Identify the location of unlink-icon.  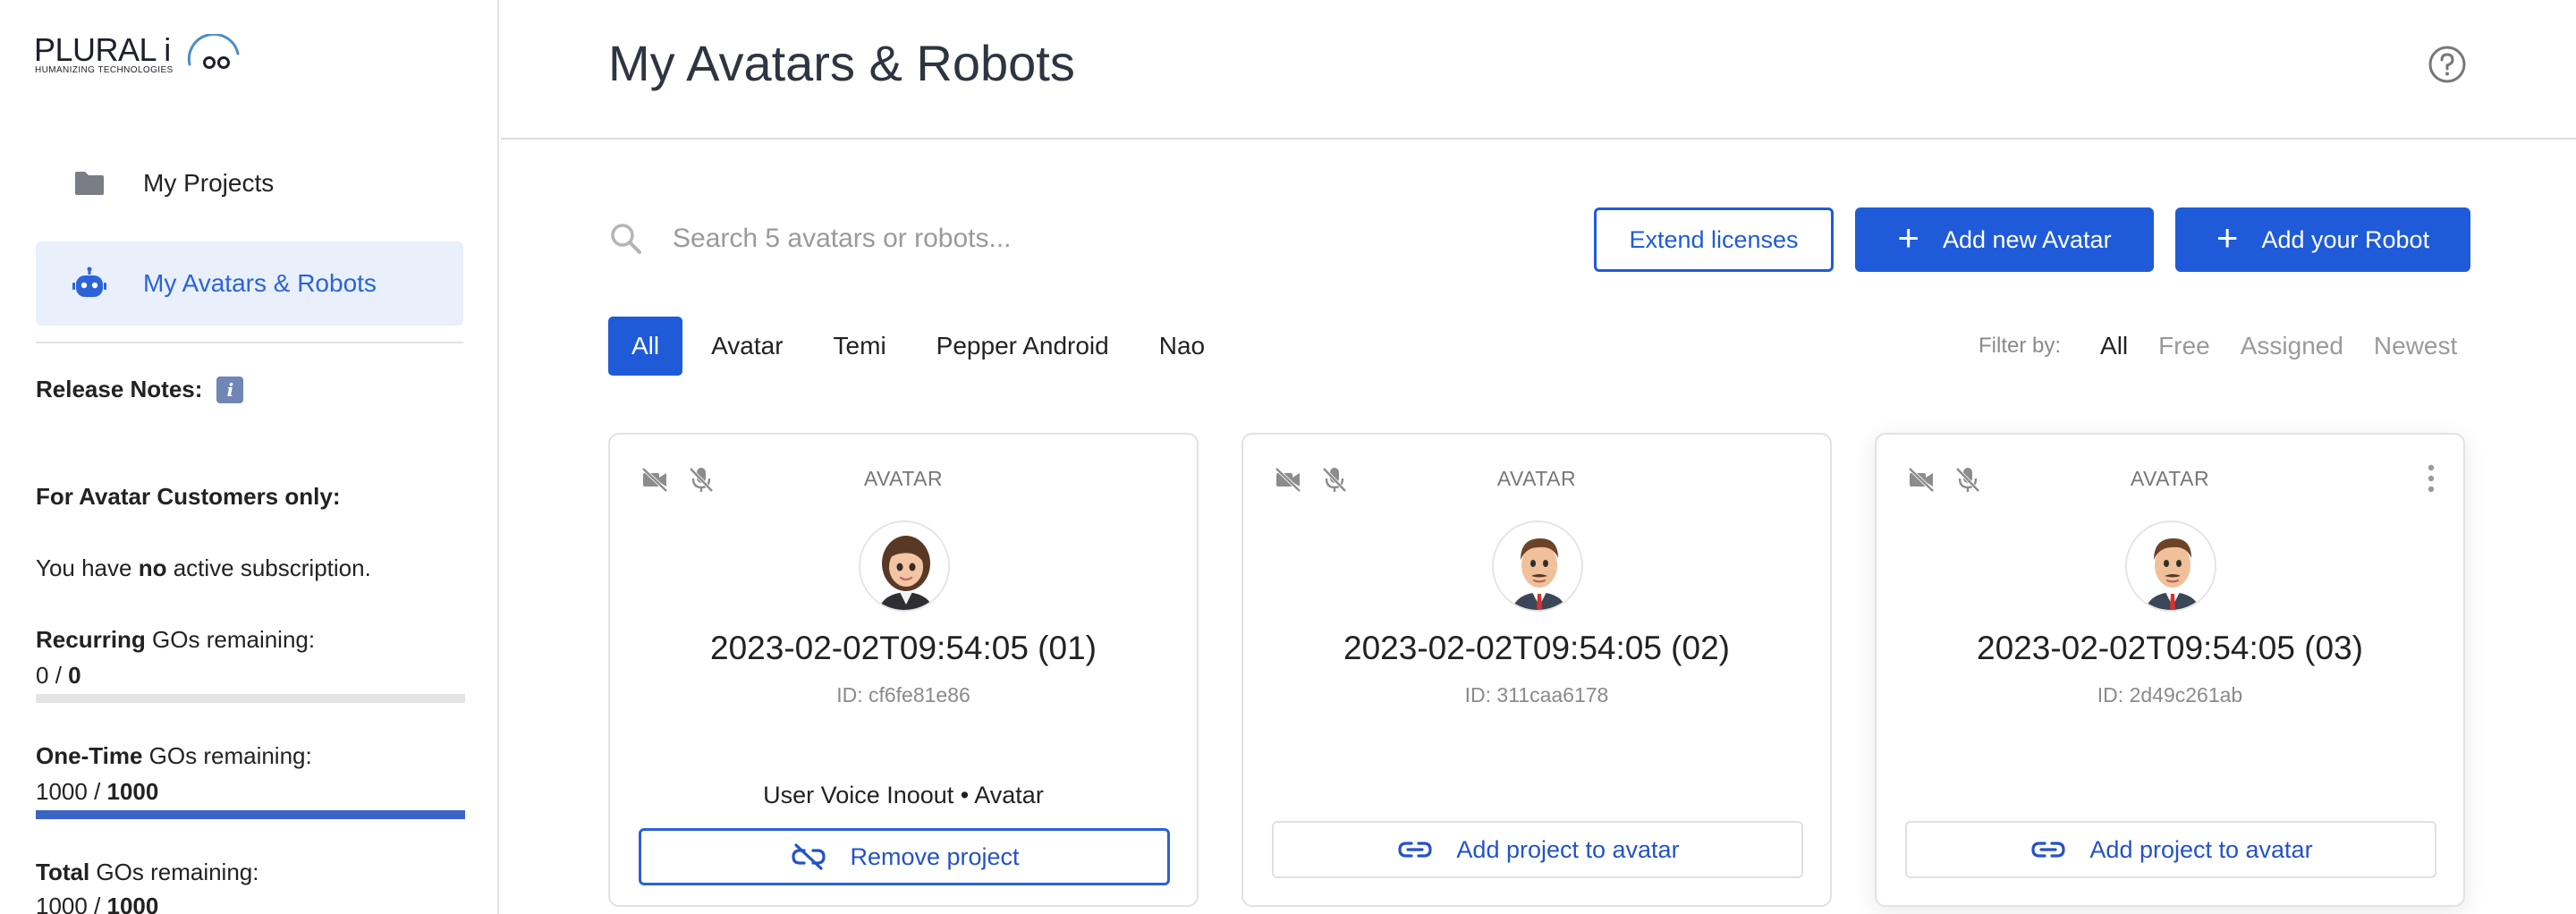
(809, 856).